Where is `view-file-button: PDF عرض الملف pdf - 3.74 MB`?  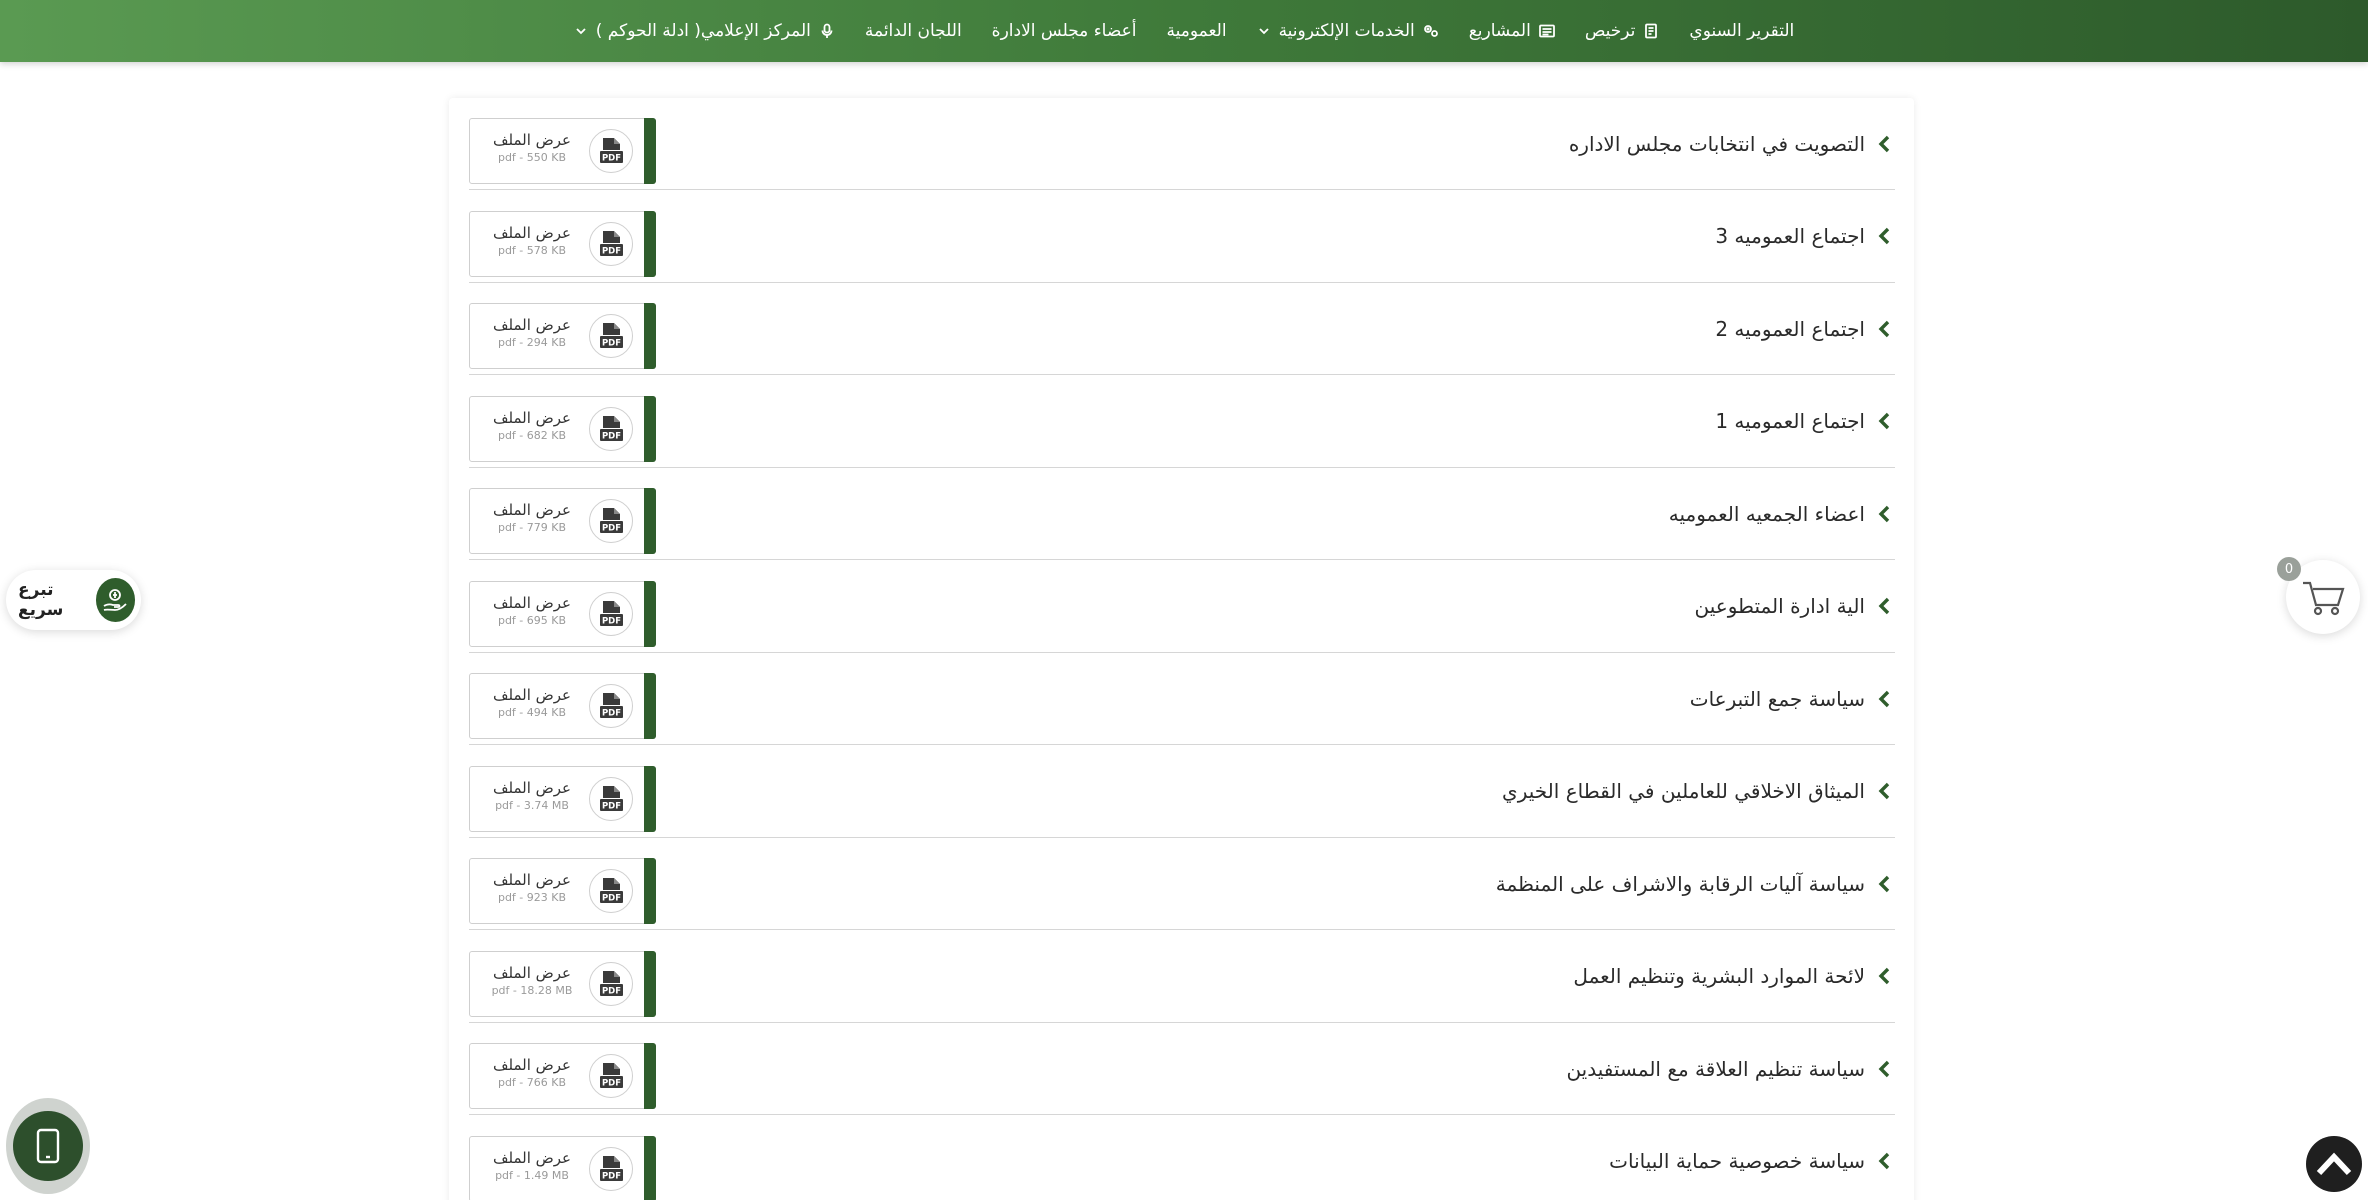 view-file-button: PDF عرض الملف pdf - 3.74 MB is located at coordinates (562, 798).